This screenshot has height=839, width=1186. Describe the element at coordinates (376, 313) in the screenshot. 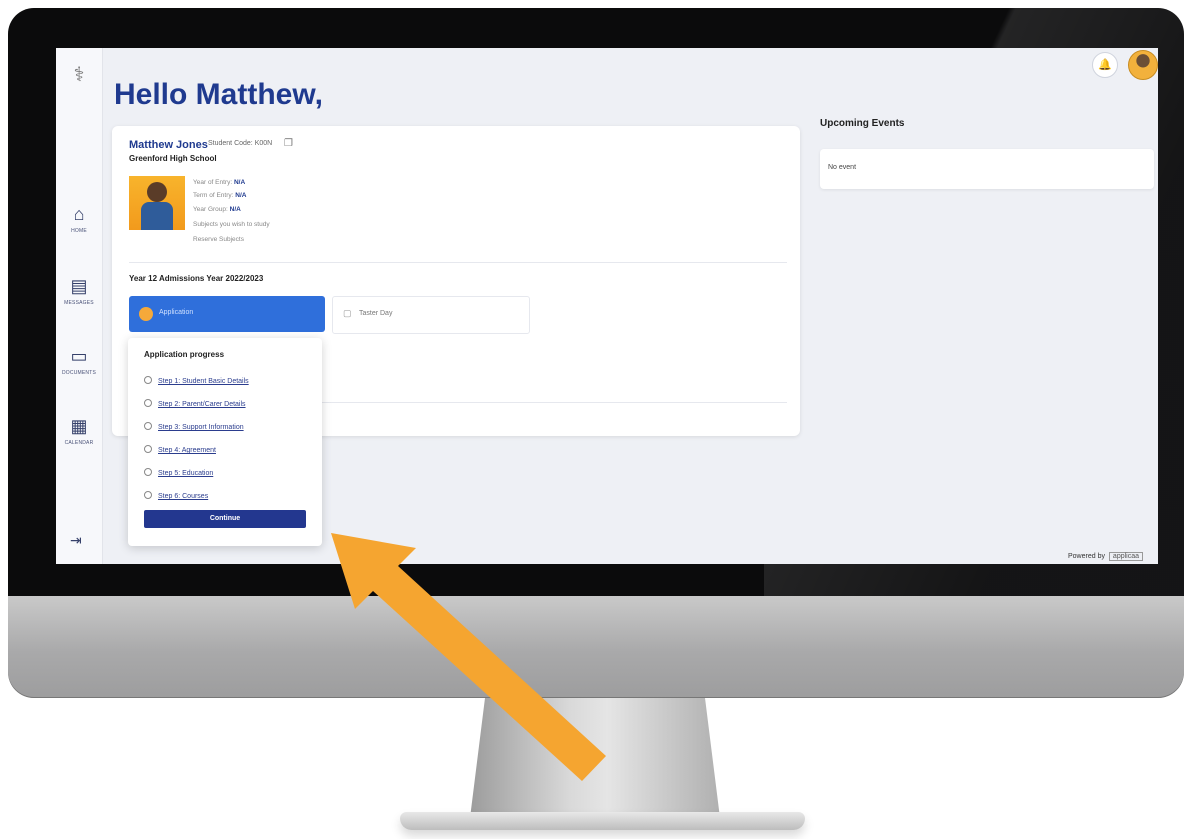

I see `tab-label: Taster Day` at that location.